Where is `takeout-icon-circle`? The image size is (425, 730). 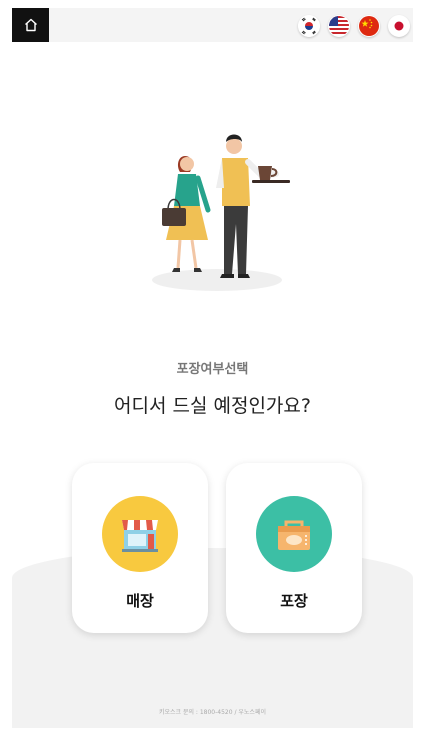
takeout-icon-circle is located at coordinates (294, 534).